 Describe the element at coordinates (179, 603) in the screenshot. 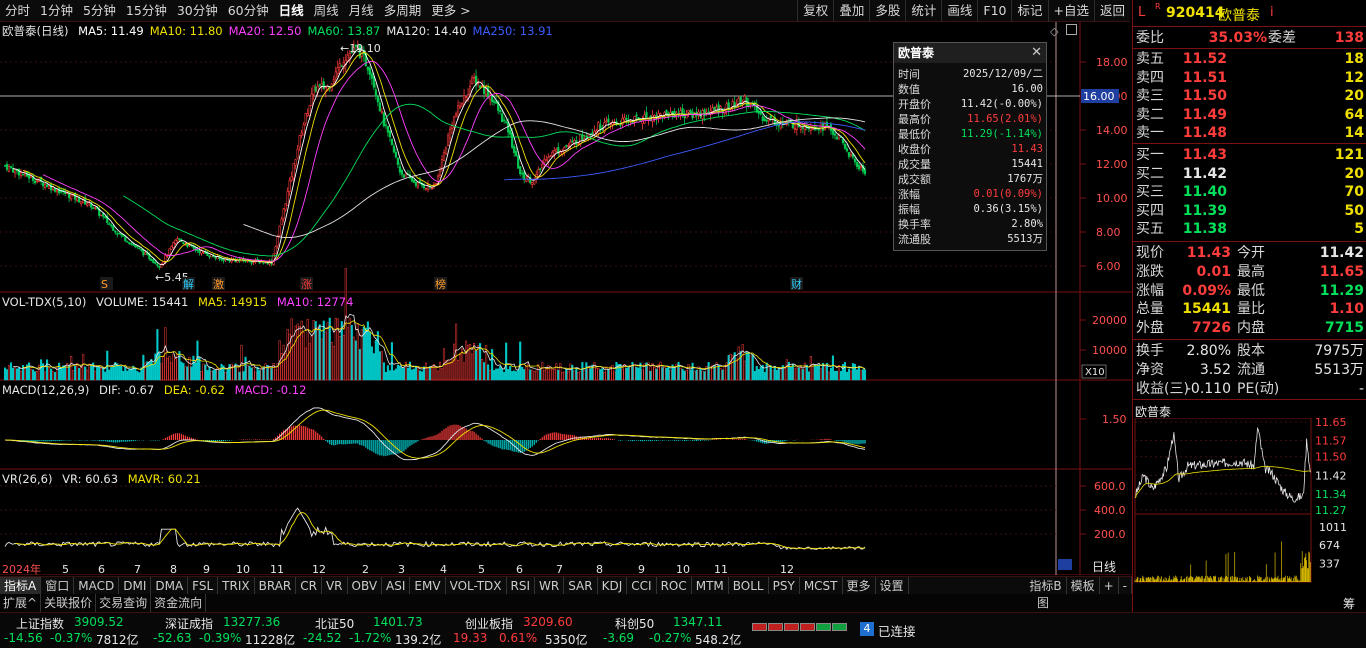

I see `extension-tab: 资金流向` at that location.